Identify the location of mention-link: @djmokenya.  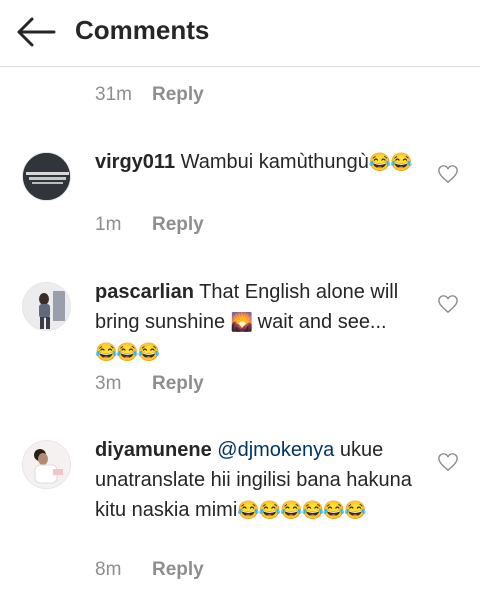
(275, 450).